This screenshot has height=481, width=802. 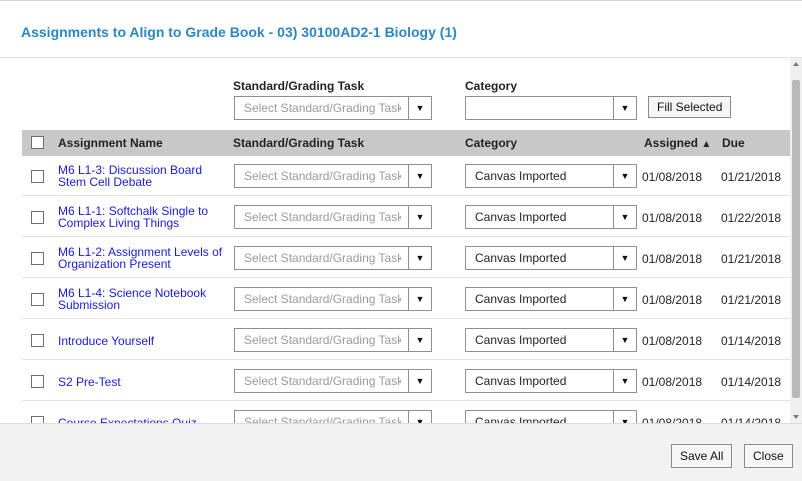 I want to click on select-all-checkbox, so click(x=37, y=142).